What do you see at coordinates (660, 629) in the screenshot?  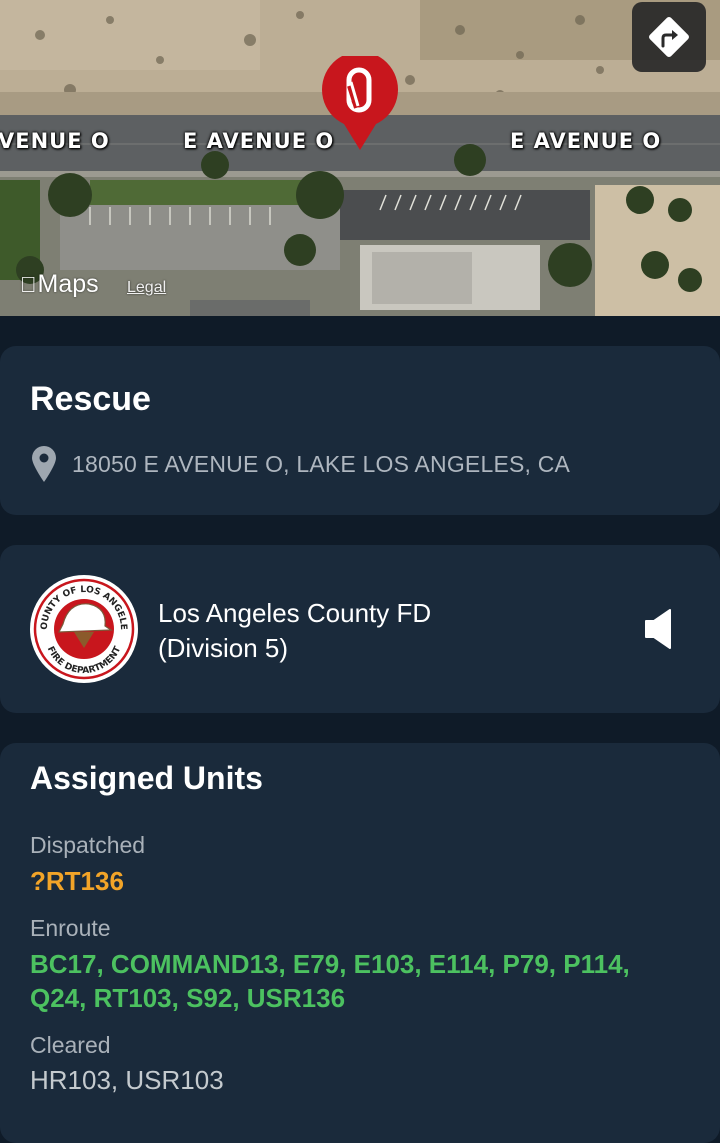 I see `speaker-icon` at bounding box center [660, 629].